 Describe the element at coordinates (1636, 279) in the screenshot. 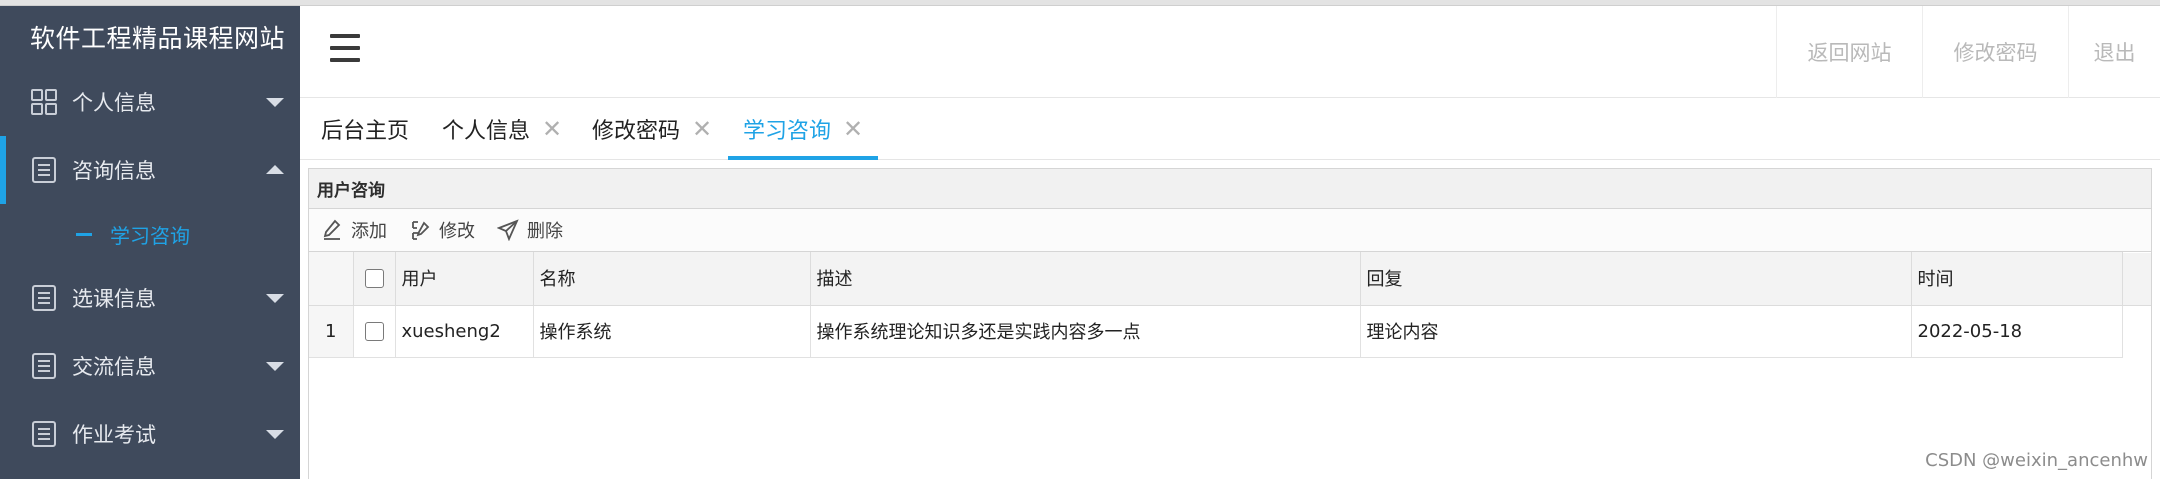

I see `column-header-reply: 回复` at that location.